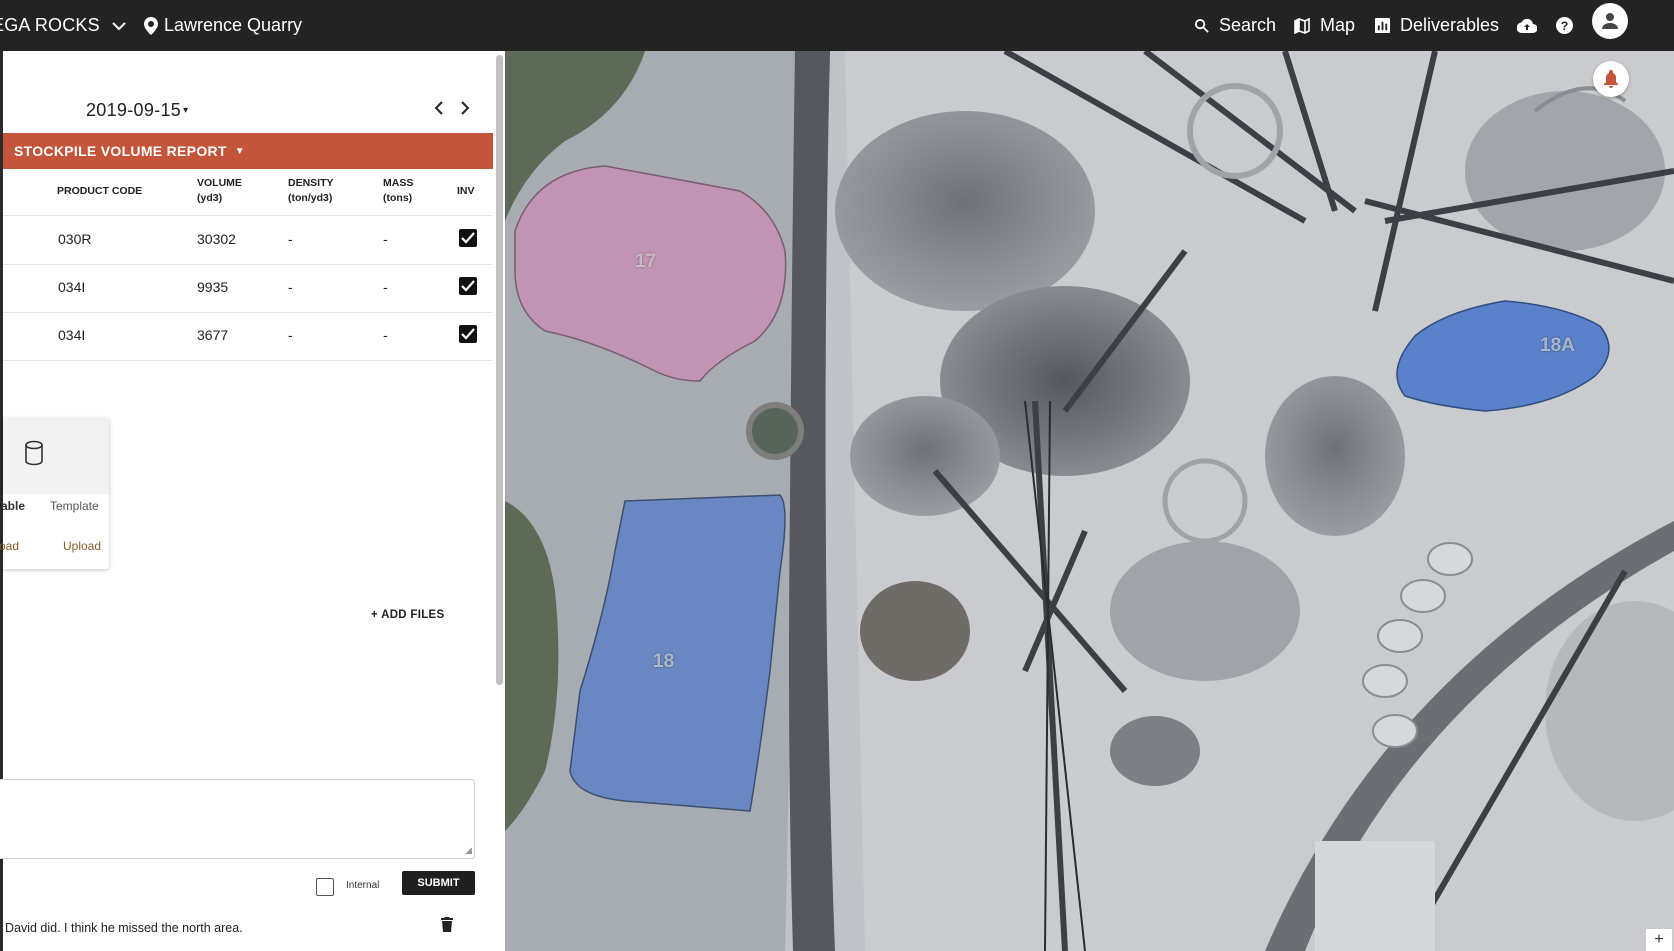  Describe the element at coordinates (239, 151) in the screenshot. I see `caret-down-icon: ▼` at that location.